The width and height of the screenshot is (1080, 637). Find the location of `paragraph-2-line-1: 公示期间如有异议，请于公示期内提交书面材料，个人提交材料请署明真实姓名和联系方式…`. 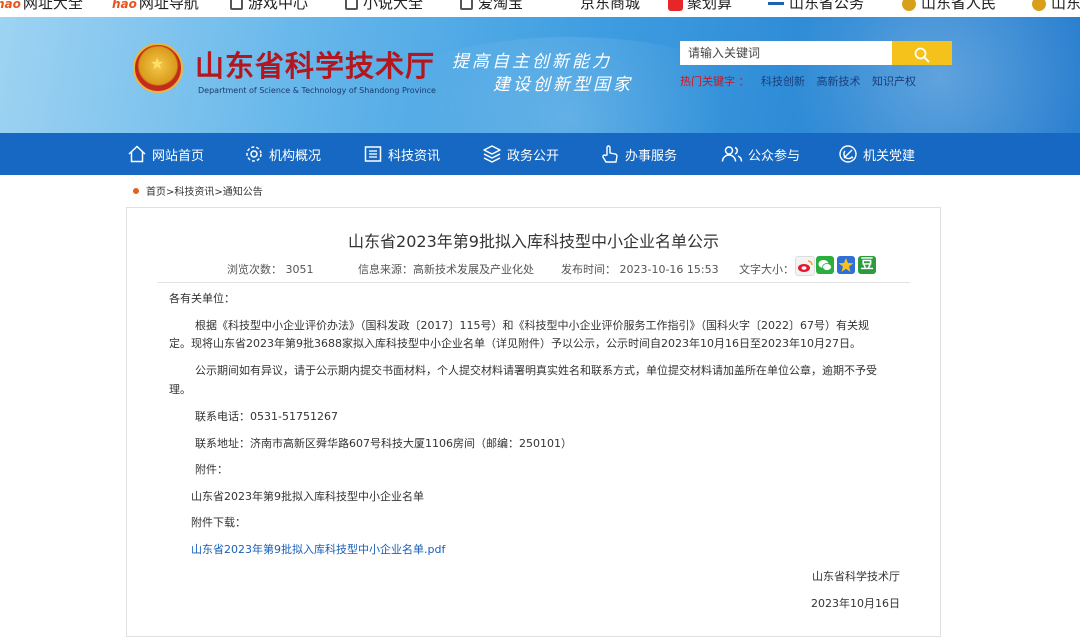

paragraph-2-line-1: 公示期间如有异议，请于公示期内提交书面材料，个人提交材料请署明真实姓名和联系方式… is located at coordinates (536, 370).